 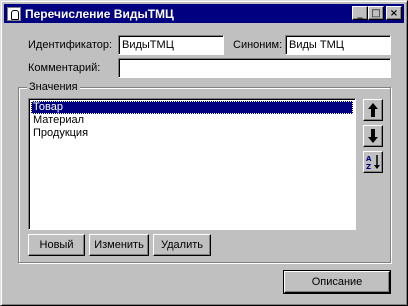 What do you see at coordinates (192, 133) in the screenshot?
I see `list-item: Продукция` at bounding box center [192, 133].